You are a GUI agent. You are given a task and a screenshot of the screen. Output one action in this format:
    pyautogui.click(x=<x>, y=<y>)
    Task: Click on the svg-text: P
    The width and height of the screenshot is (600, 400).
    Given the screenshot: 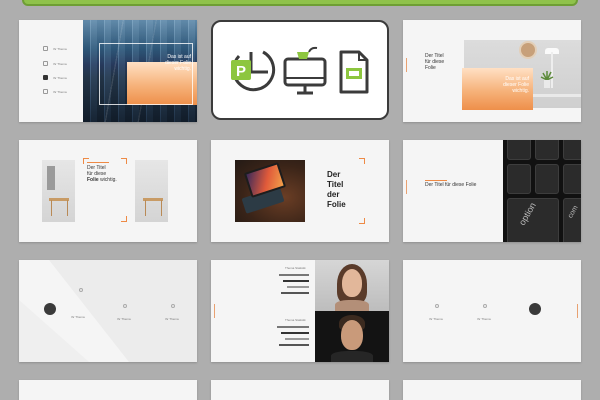 What is the action you would take?
    pyautogui.click(x=241, y=71)
    